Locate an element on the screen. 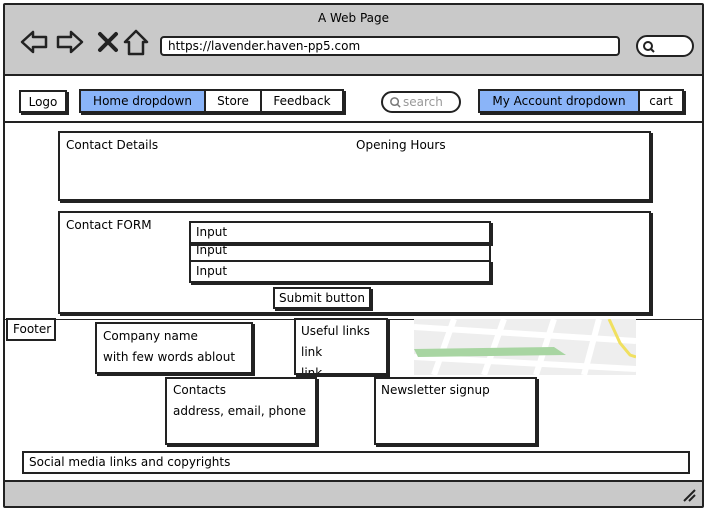  close-x-icon is located at coordinates (108, 42).